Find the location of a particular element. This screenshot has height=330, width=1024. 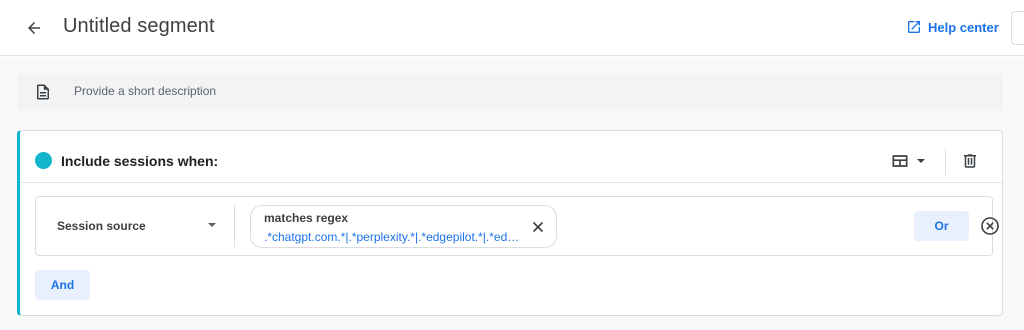

help-center-link: Help center is located at coordinates (952, 27).